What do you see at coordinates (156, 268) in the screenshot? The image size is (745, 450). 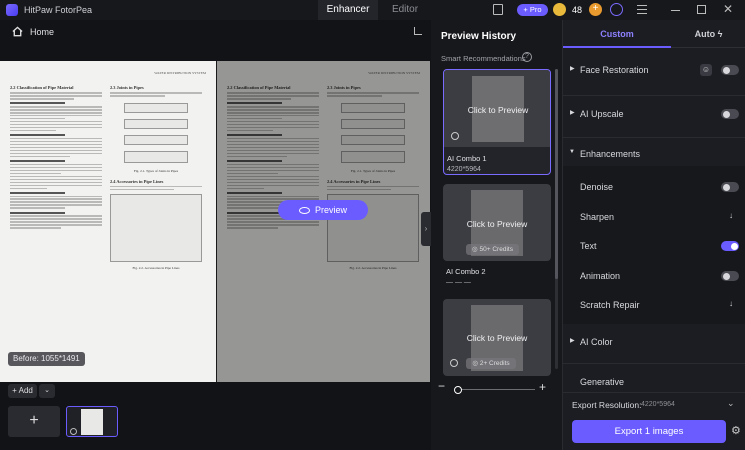 I see `doc-caption-accessories: Fig. 2.2. Accessories in Pipe Lines` at bounding box center [156, 268].